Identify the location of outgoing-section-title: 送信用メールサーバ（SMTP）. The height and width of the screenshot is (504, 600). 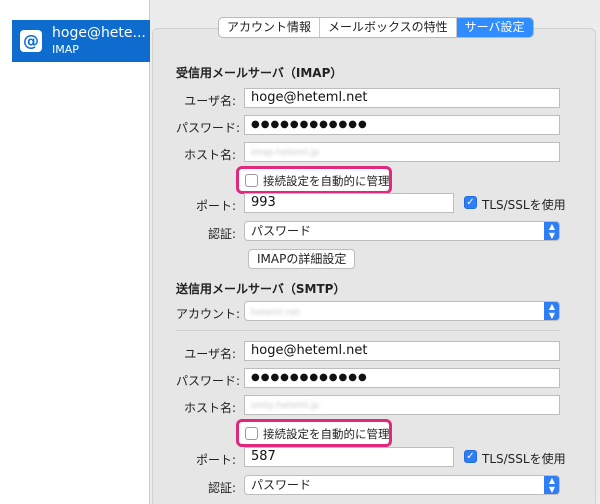
(261, 289).